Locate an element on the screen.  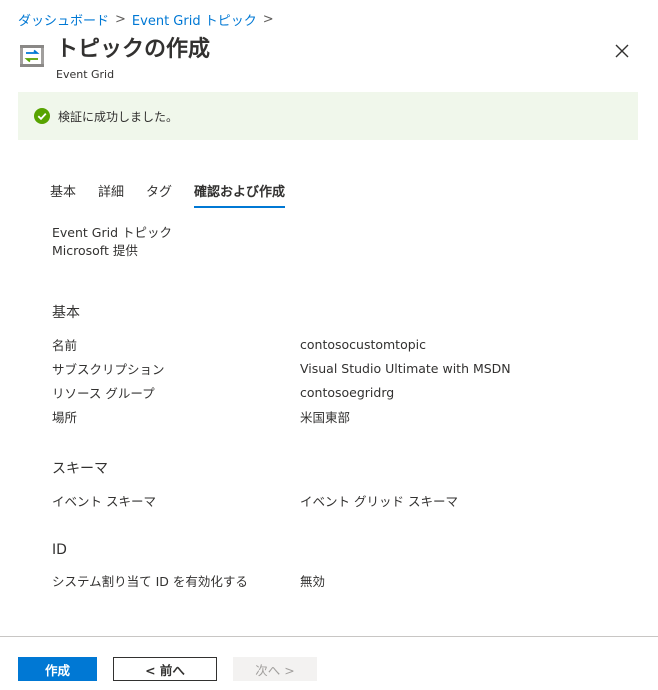
create-button: 作成 is located at coordinates (57, 669).